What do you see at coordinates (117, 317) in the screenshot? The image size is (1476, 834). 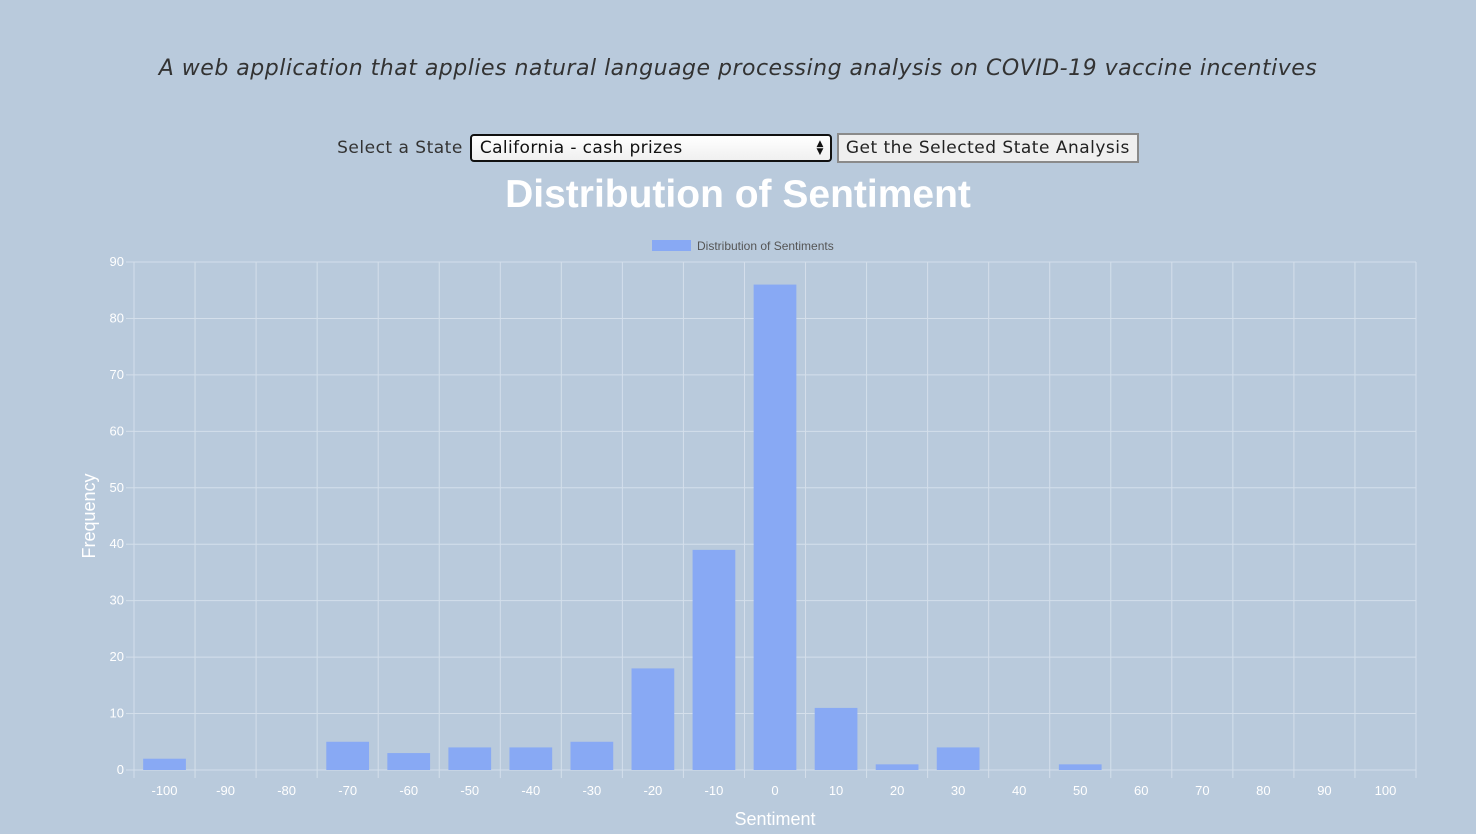 I see `y-tick-label: 80` at bounding box center [117, 317].